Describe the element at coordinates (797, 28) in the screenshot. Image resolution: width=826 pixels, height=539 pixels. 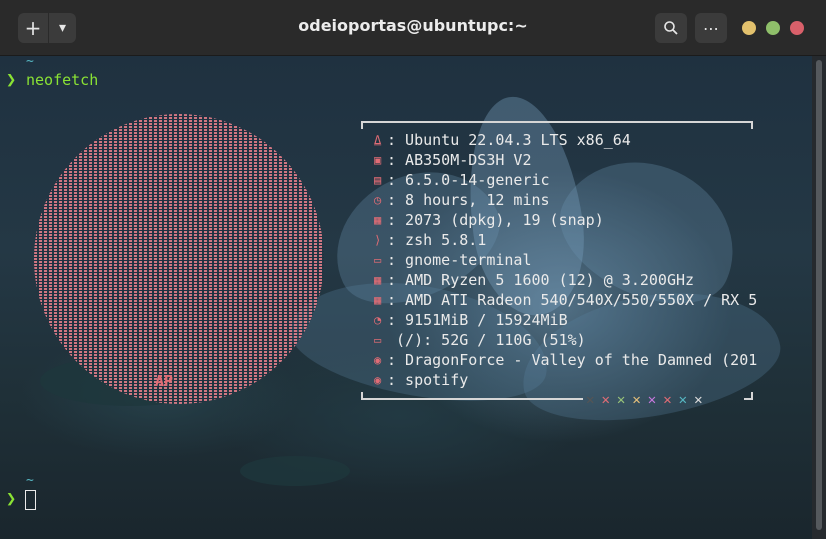
I see `close-button` at that location.